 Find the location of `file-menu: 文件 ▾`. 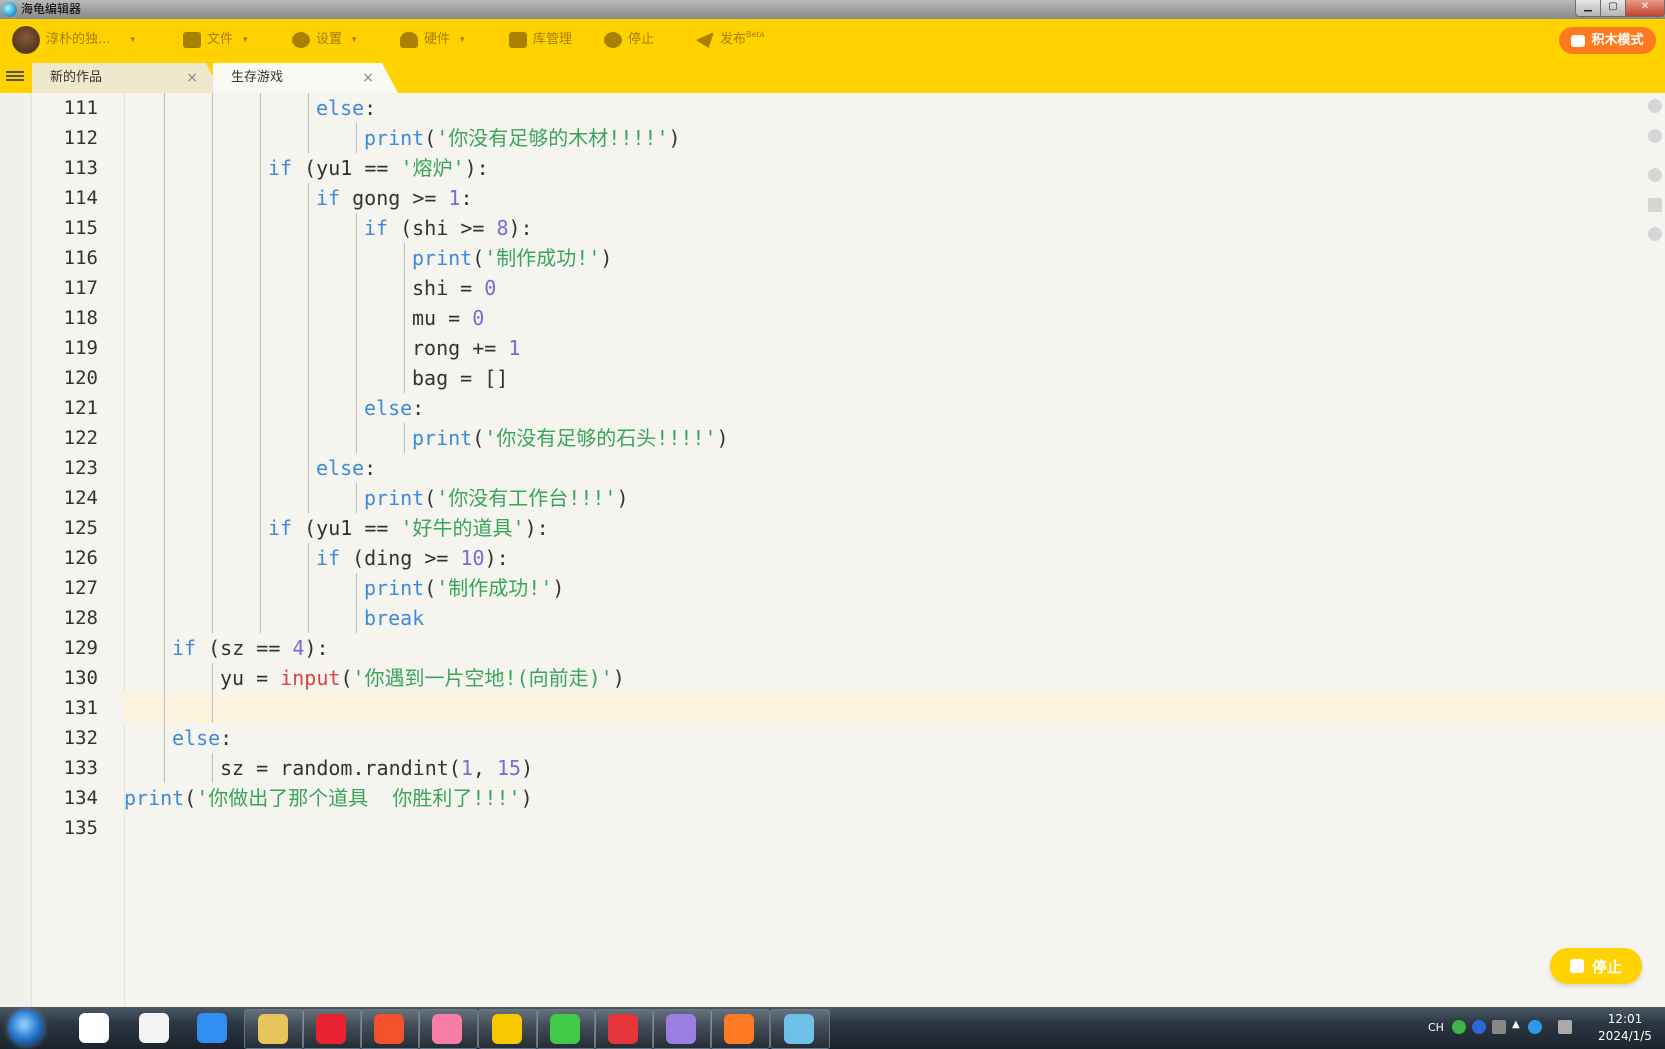

file-menu: 文件 ▾ is located at coordinates (215, 40).